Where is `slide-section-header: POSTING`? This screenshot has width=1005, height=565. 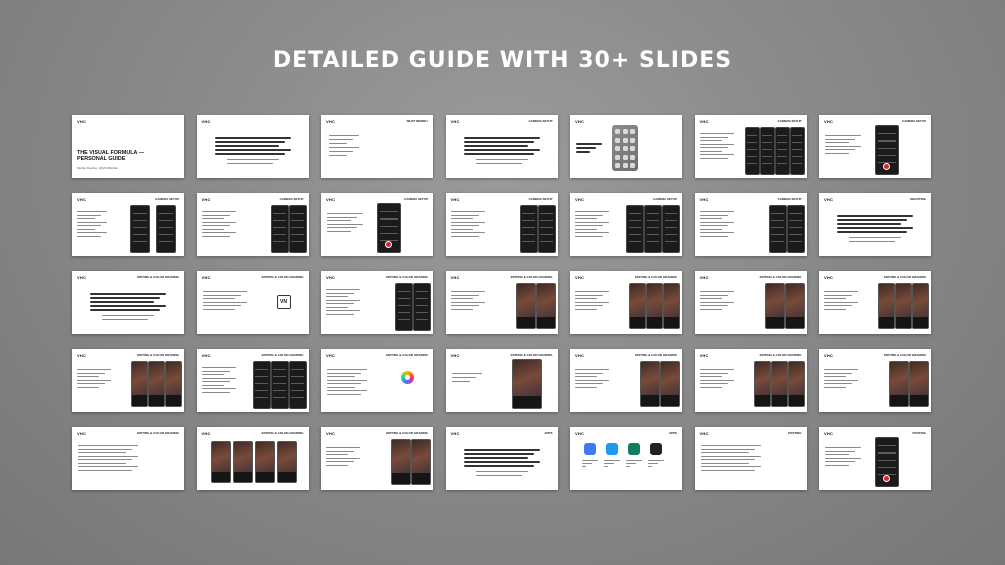 slide-section-header: POSTING is located at coordinates (919, 433).